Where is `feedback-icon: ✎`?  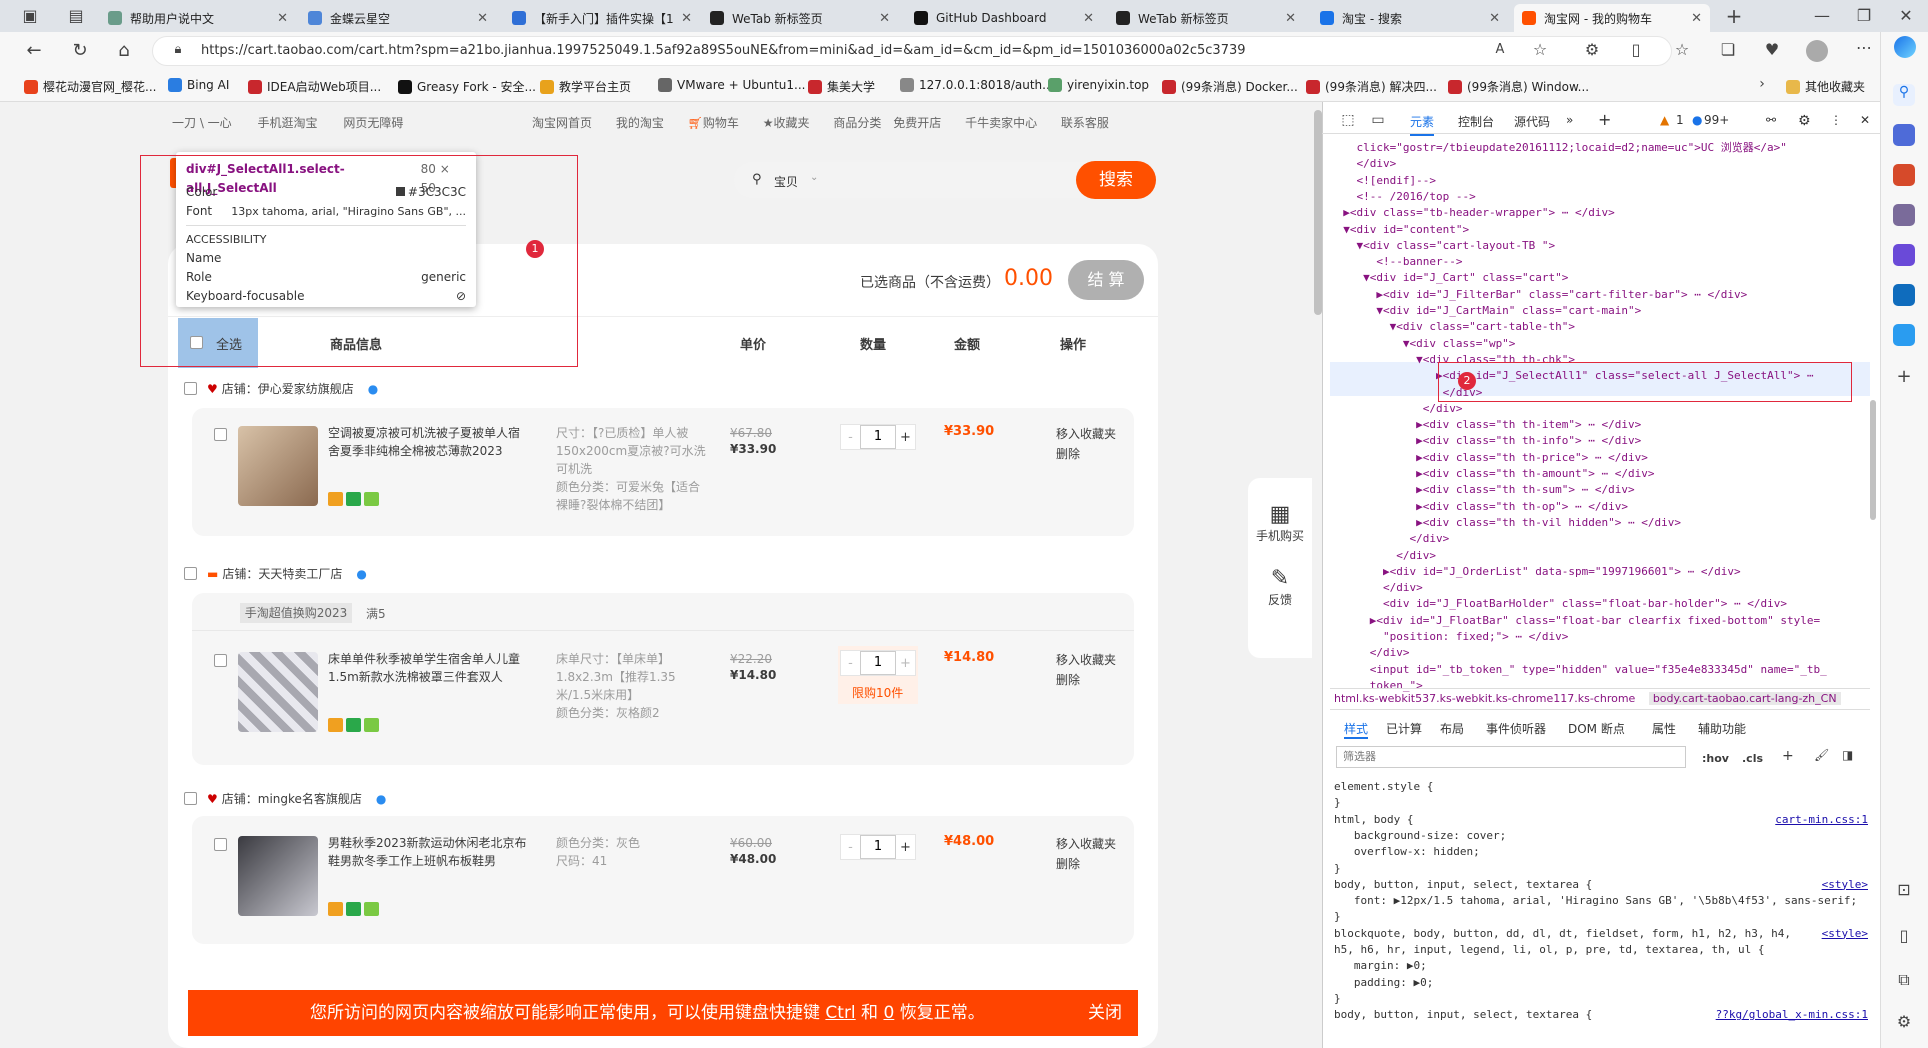 feedback-icon: ✎ is located at coordinates (1280, 578).